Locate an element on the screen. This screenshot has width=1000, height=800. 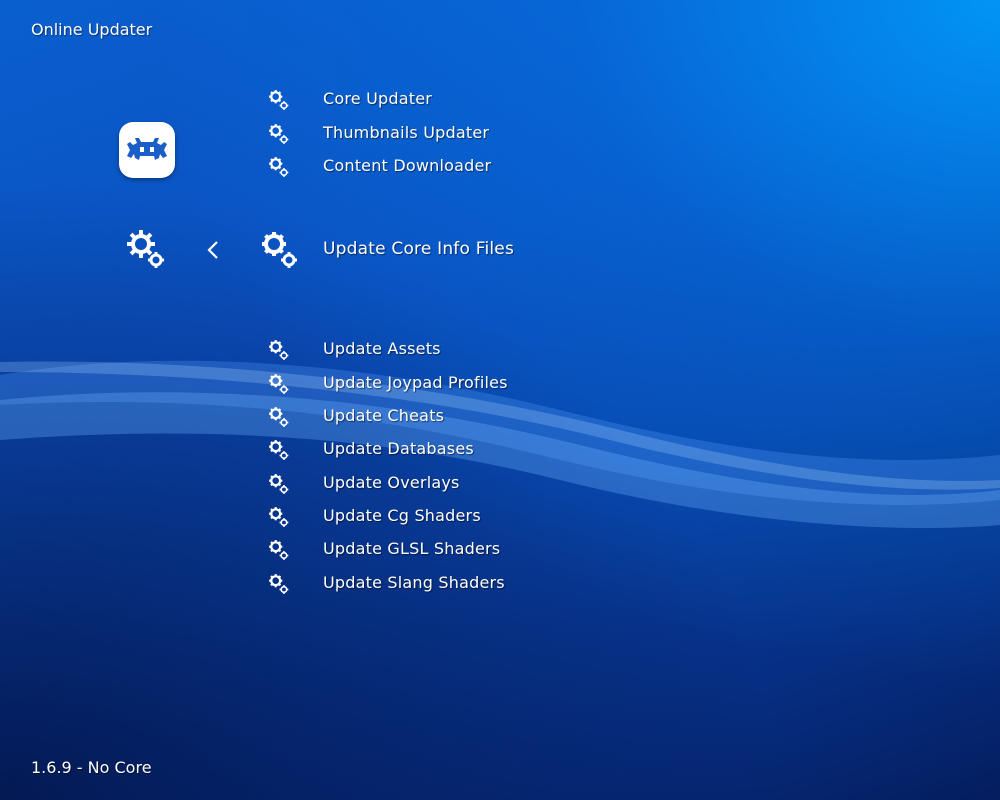
menu-item-update-glsl-shaders: Update GLSL Shaders is located at coordinates (518, 551).